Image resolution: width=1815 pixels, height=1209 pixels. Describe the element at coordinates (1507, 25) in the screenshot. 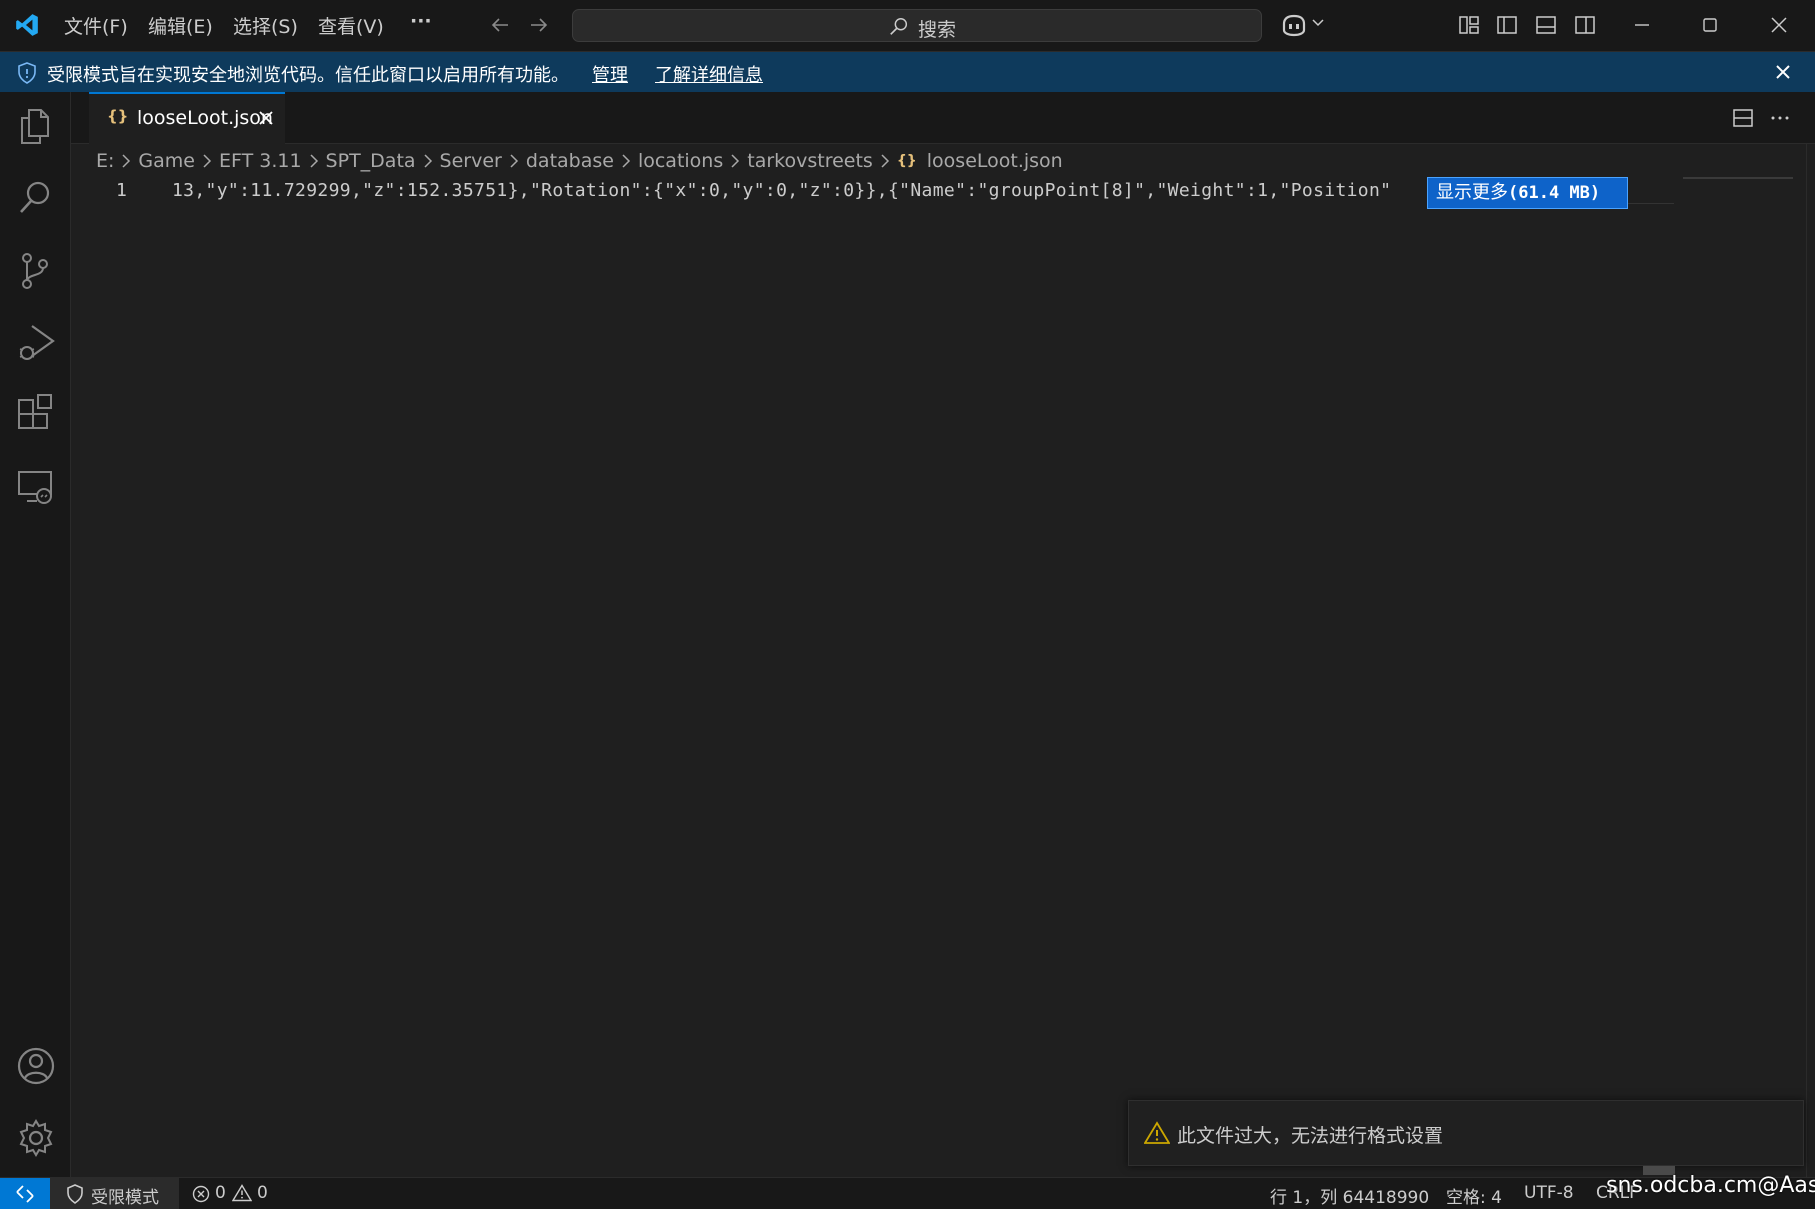

I see `toggle-primary-sidebar-icon` at that location.